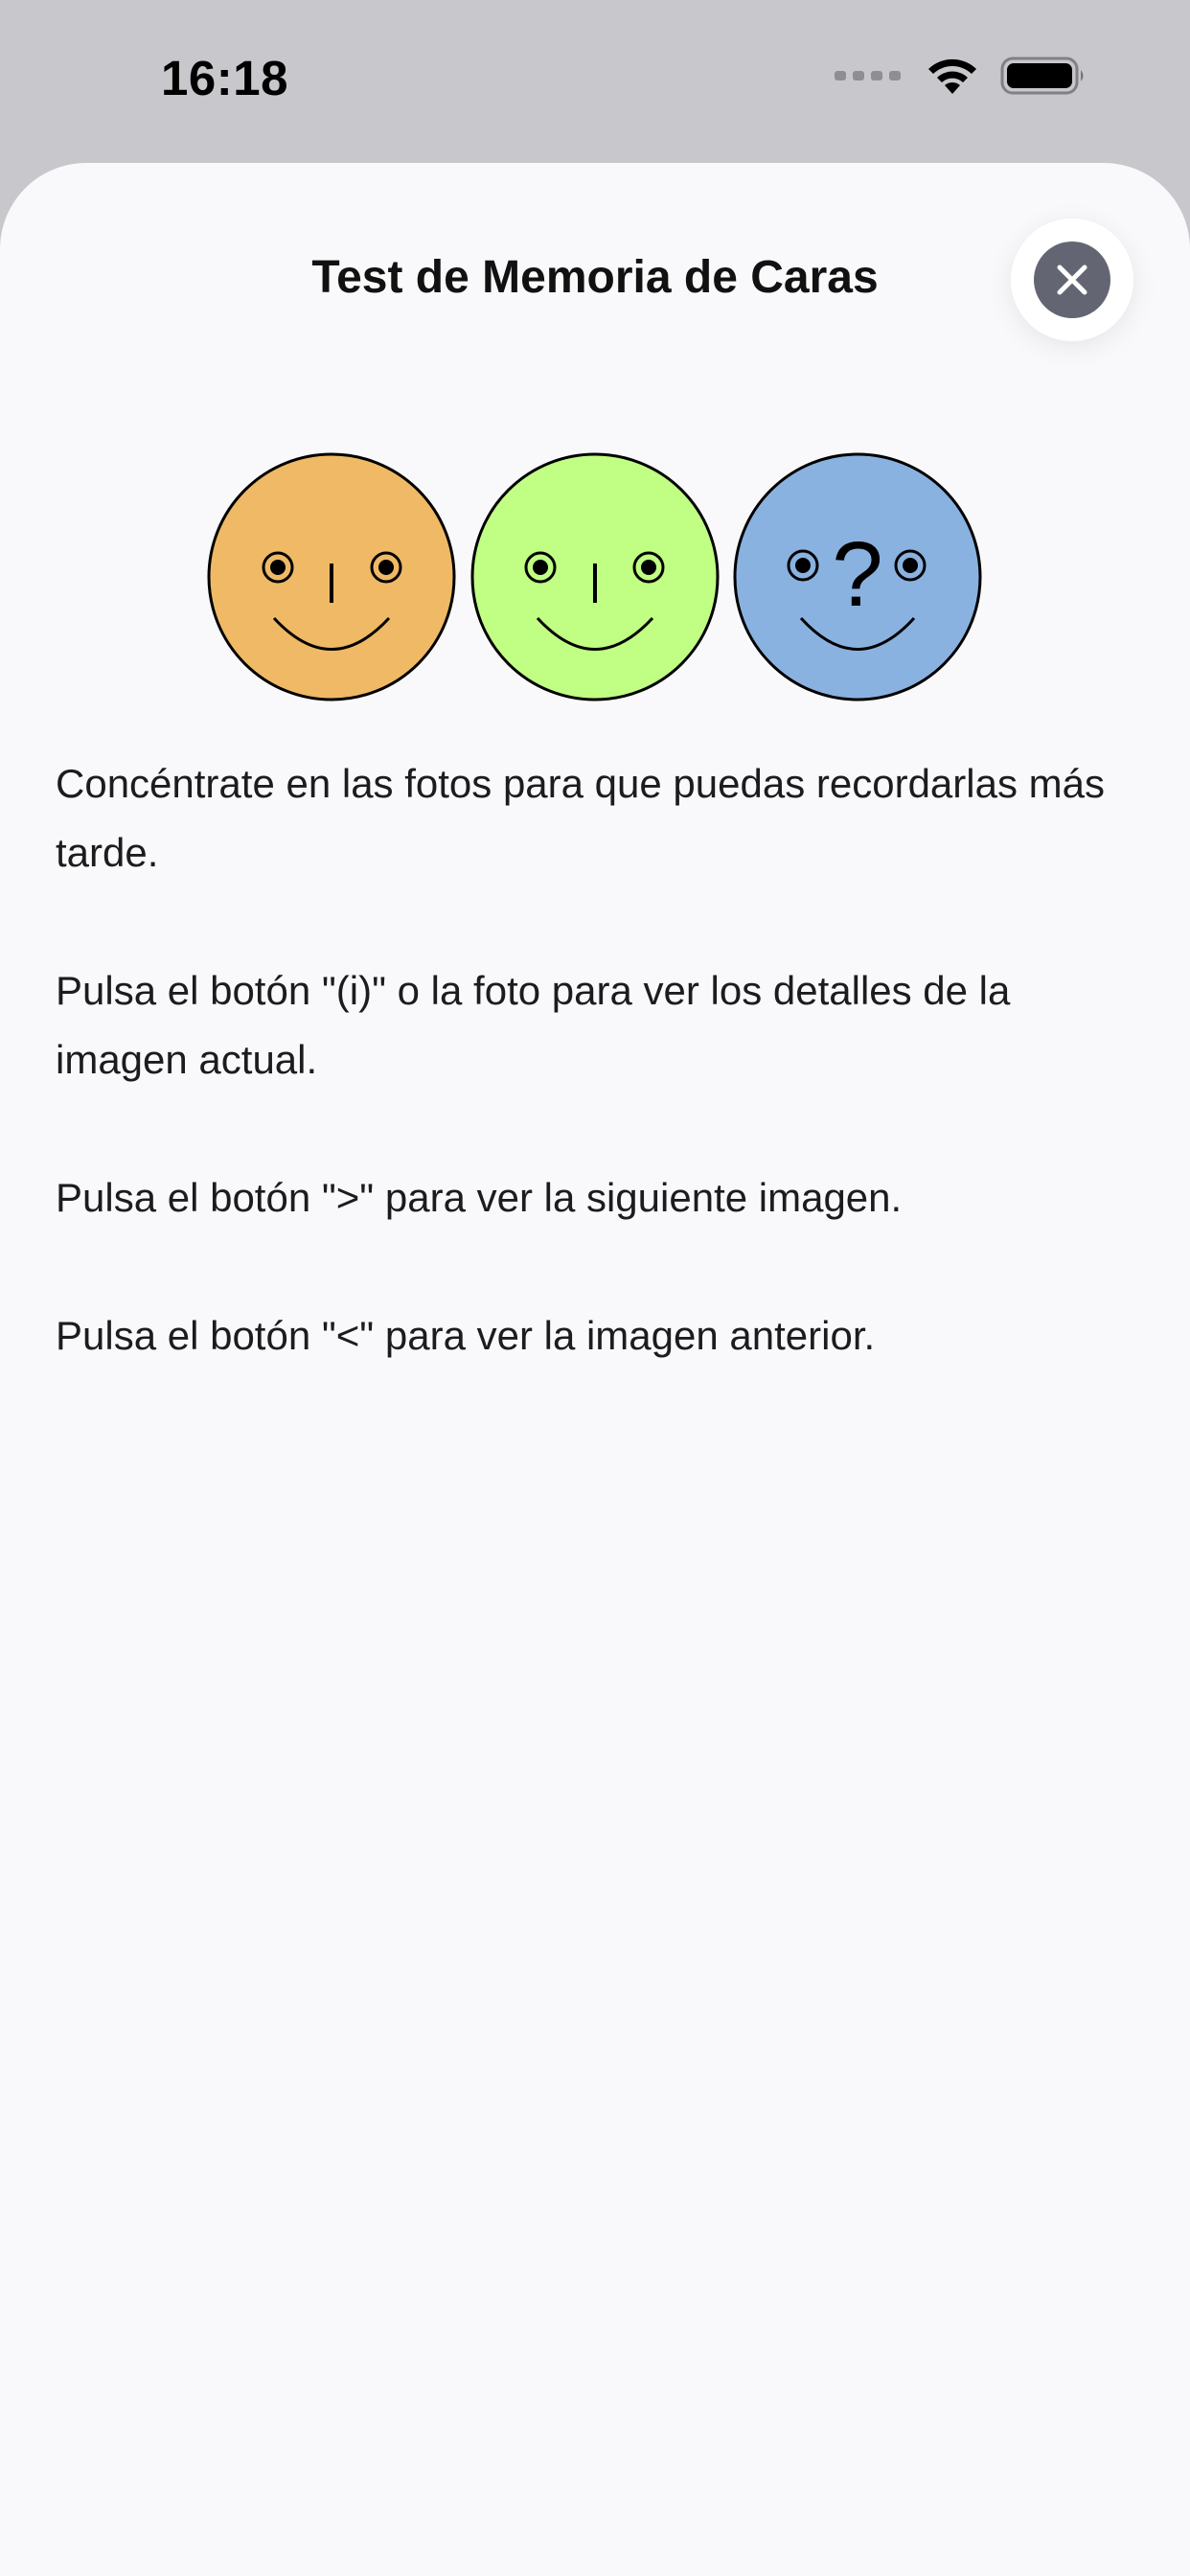 The image size is (1190, 2576). What do you see at coordinates (595, 81) in the screenshot?
I see `status-bar: 16:18` at bounding box center [595, 81].